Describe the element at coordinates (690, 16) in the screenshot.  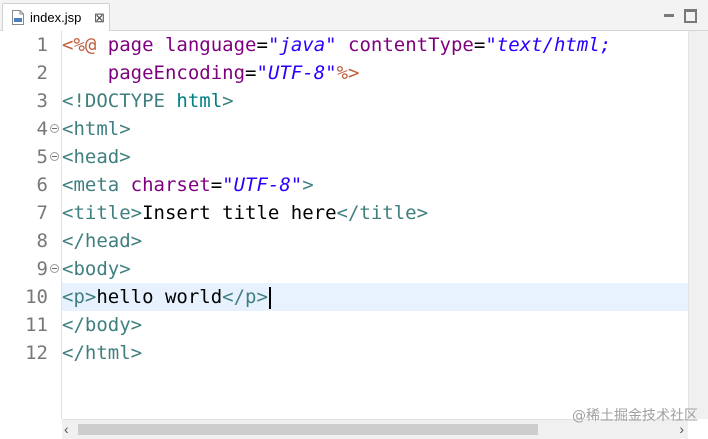
I see `maximize-icon` at that location.